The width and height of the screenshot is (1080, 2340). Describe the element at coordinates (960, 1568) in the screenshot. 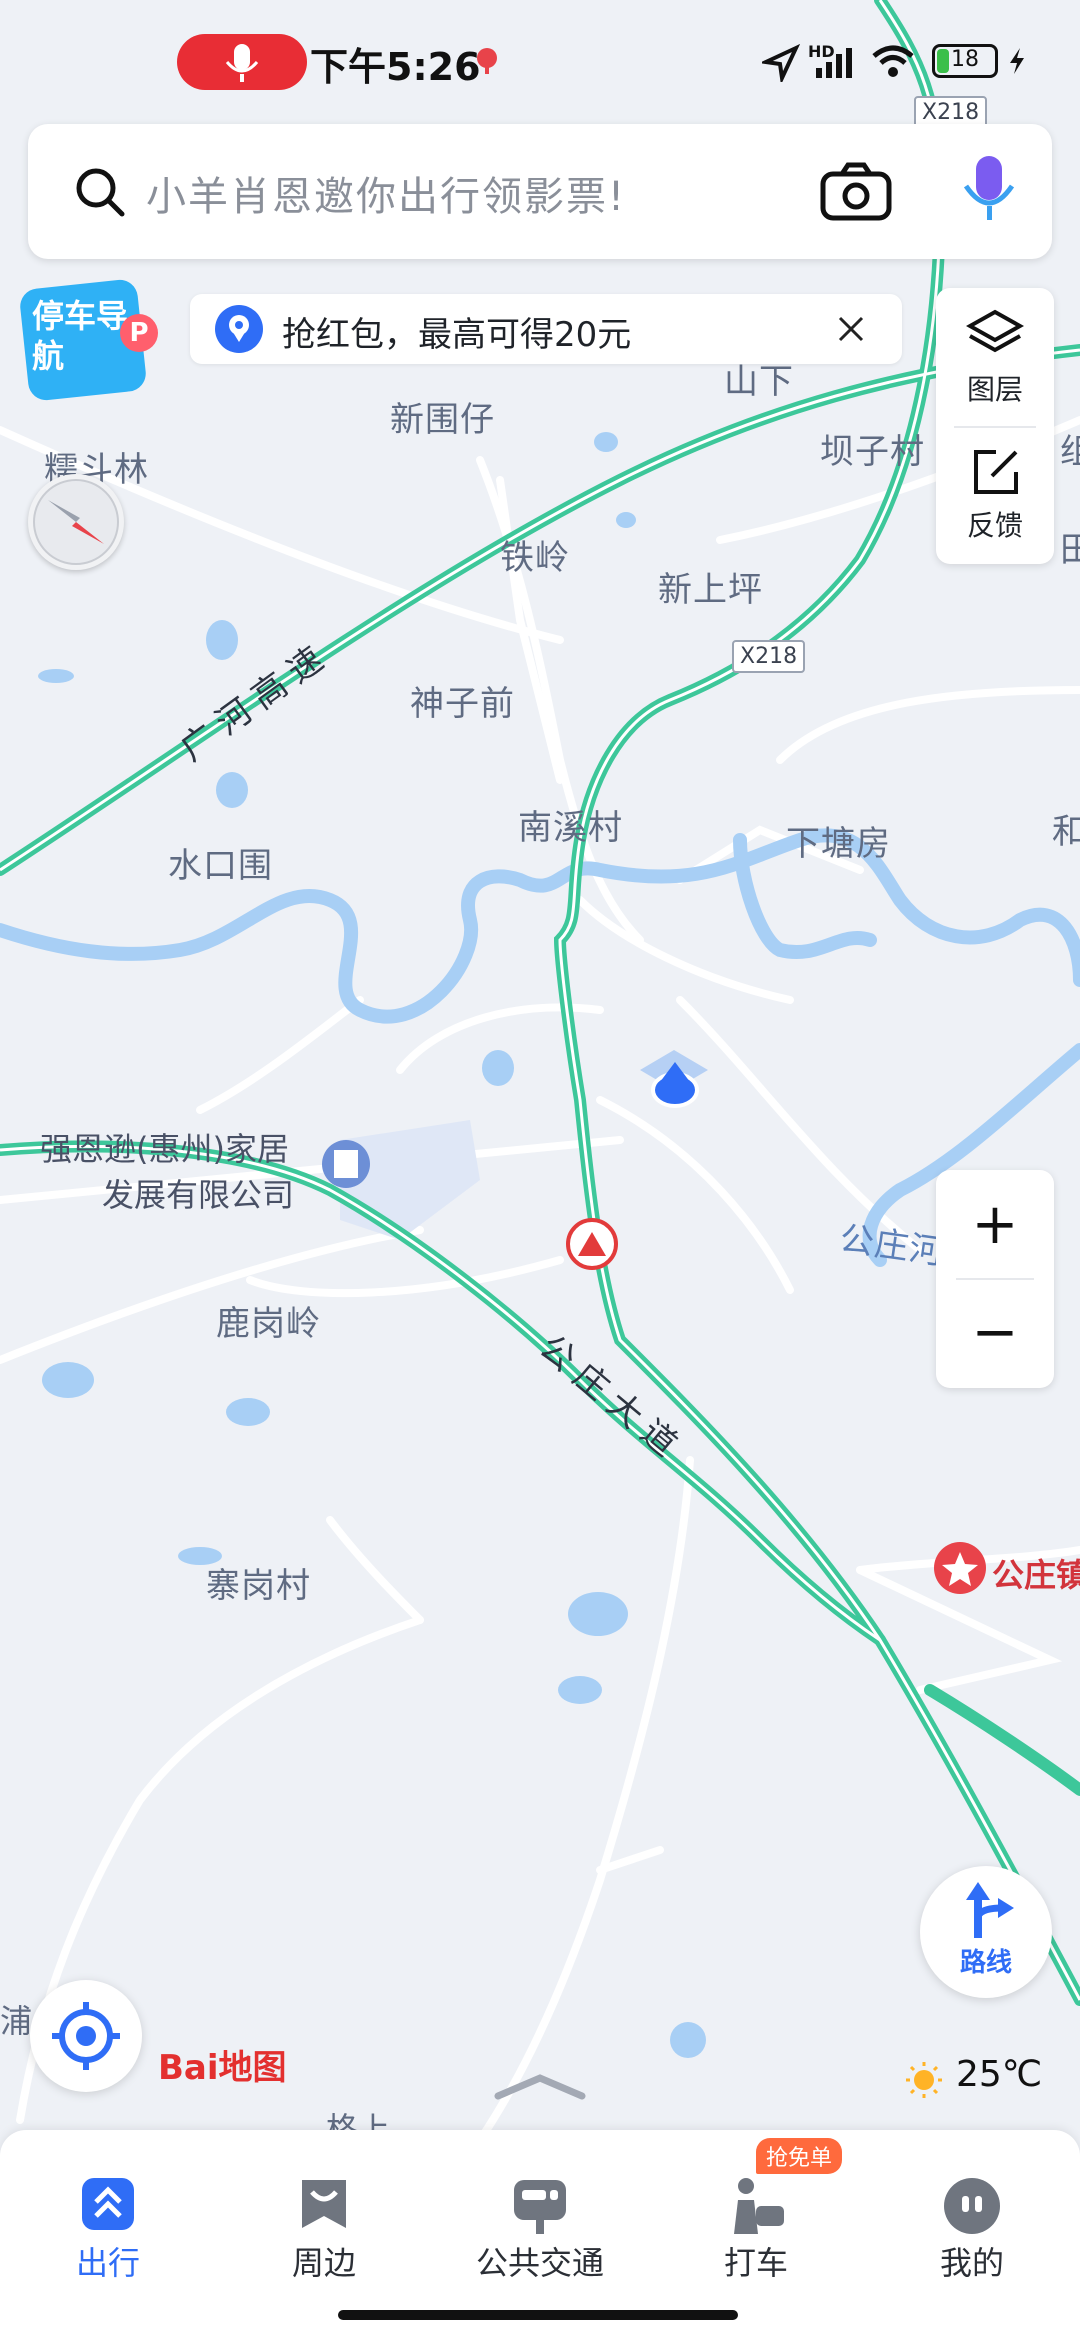

I see `town-poi-icon` at that location.